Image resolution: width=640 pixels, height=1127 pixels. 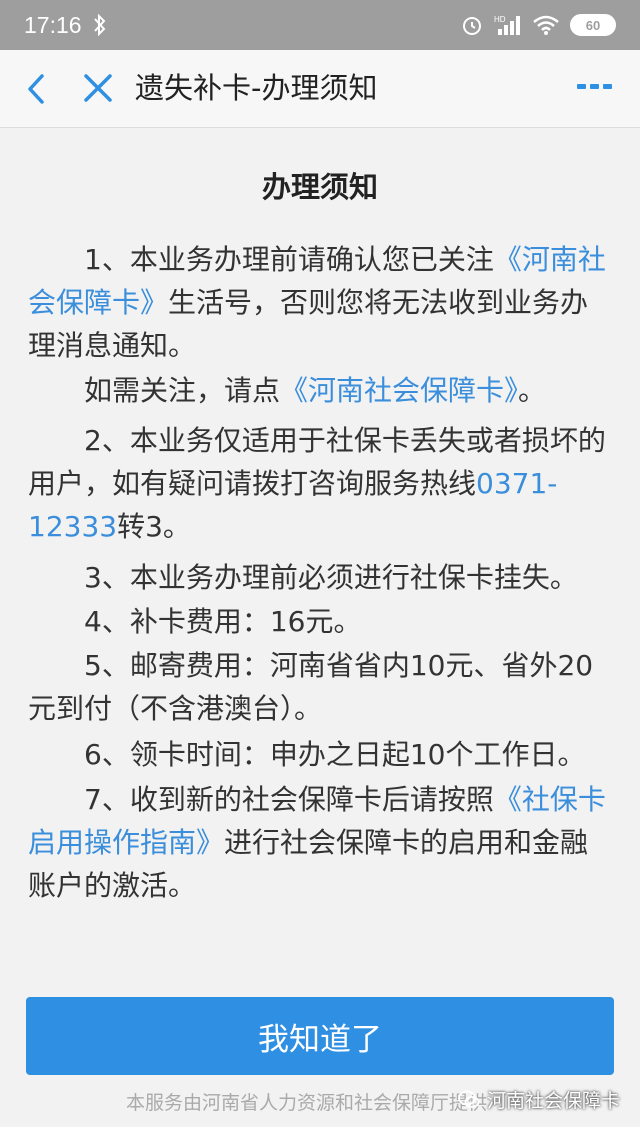 What do you see at coordinates (546, 25) in the screenshot?
I see `wifi-icon` at bounding box center [546, 25].